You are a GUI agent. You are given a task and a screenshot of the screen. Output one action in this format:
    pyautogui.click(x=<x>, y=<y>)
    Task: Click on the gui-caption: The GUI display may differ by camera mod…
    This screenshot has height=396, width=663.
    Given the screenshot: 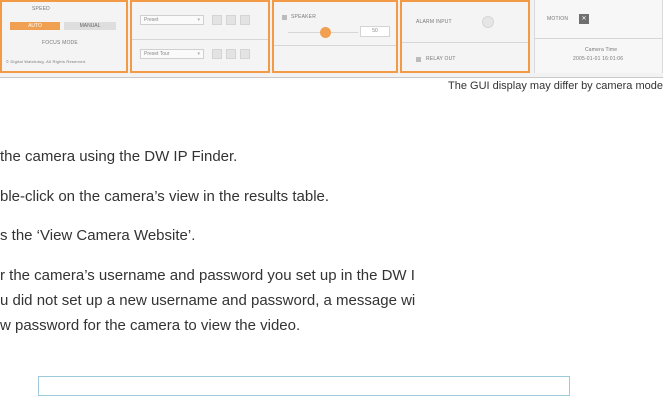 What is the action you would take?
    pyautogui.click(x=555, y=86)
    